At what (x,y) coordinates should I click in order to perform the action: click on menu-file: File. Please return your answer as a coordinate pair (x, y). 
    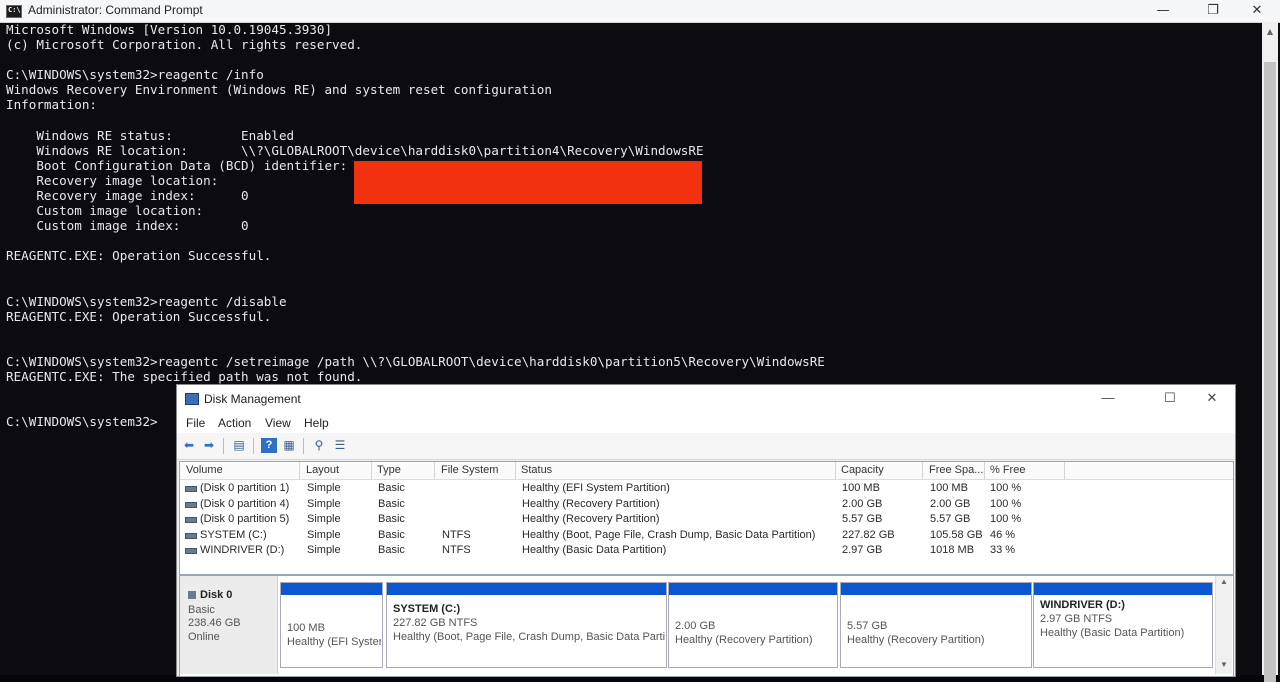
    Looking at the image, I should click on (195, 423).